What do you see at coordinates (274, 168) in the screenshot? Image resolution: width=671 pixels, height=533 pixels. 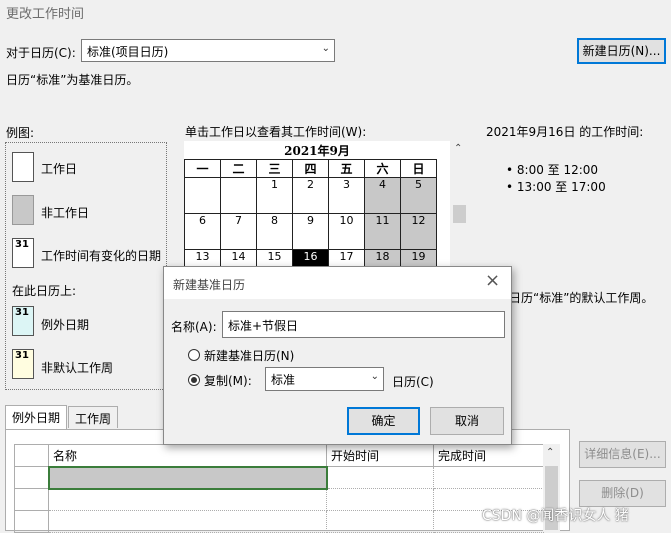 I see `weekday-header: 三` at bounding box center [274, 168].